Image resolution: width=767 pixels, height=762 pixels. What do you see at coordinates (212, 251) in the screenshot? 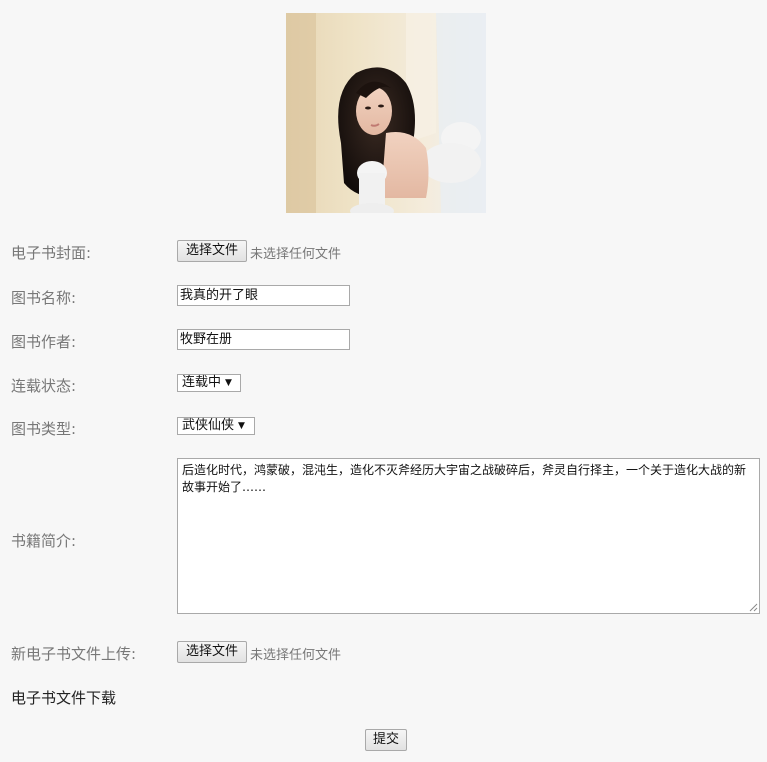
I see `choose-cover-file-button: 选择文件` at bounding box center [212, 251].